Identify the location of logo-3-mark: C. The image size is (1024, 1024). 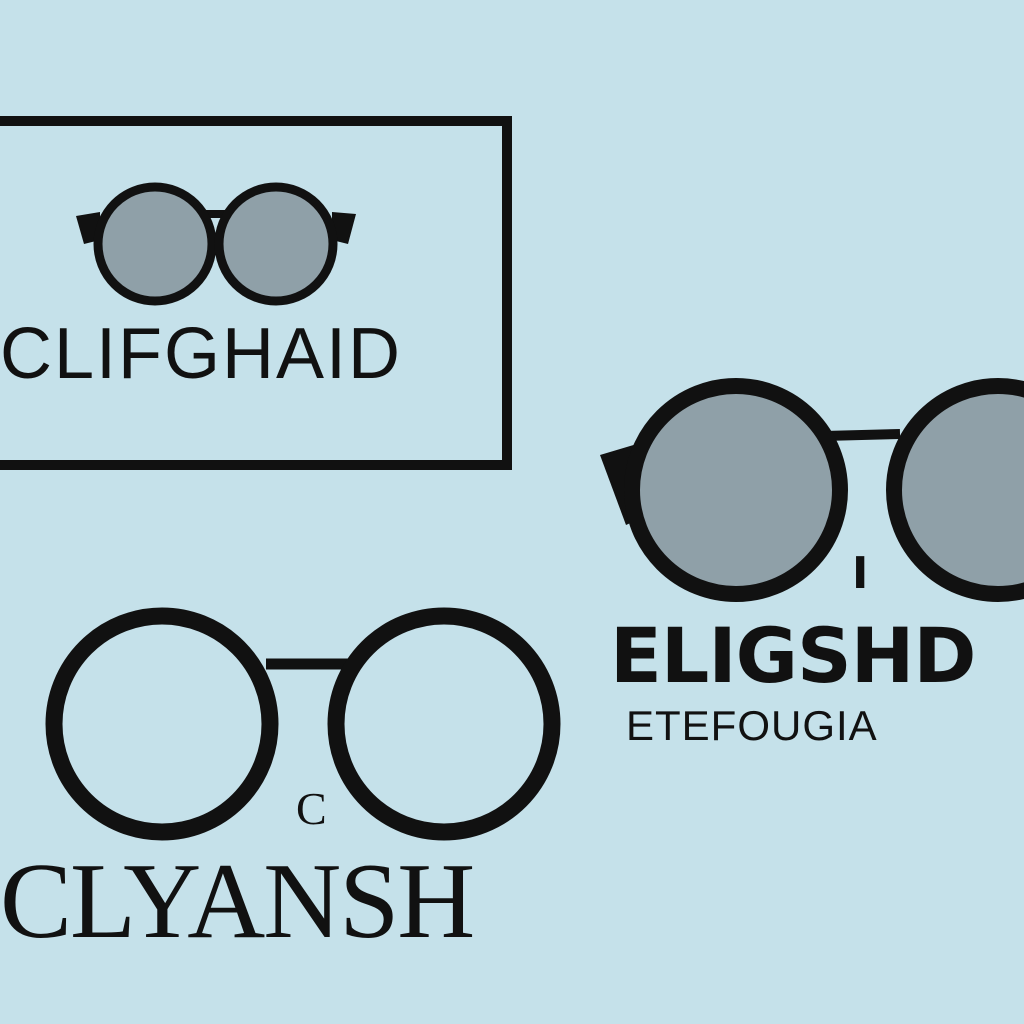
(311, 808).